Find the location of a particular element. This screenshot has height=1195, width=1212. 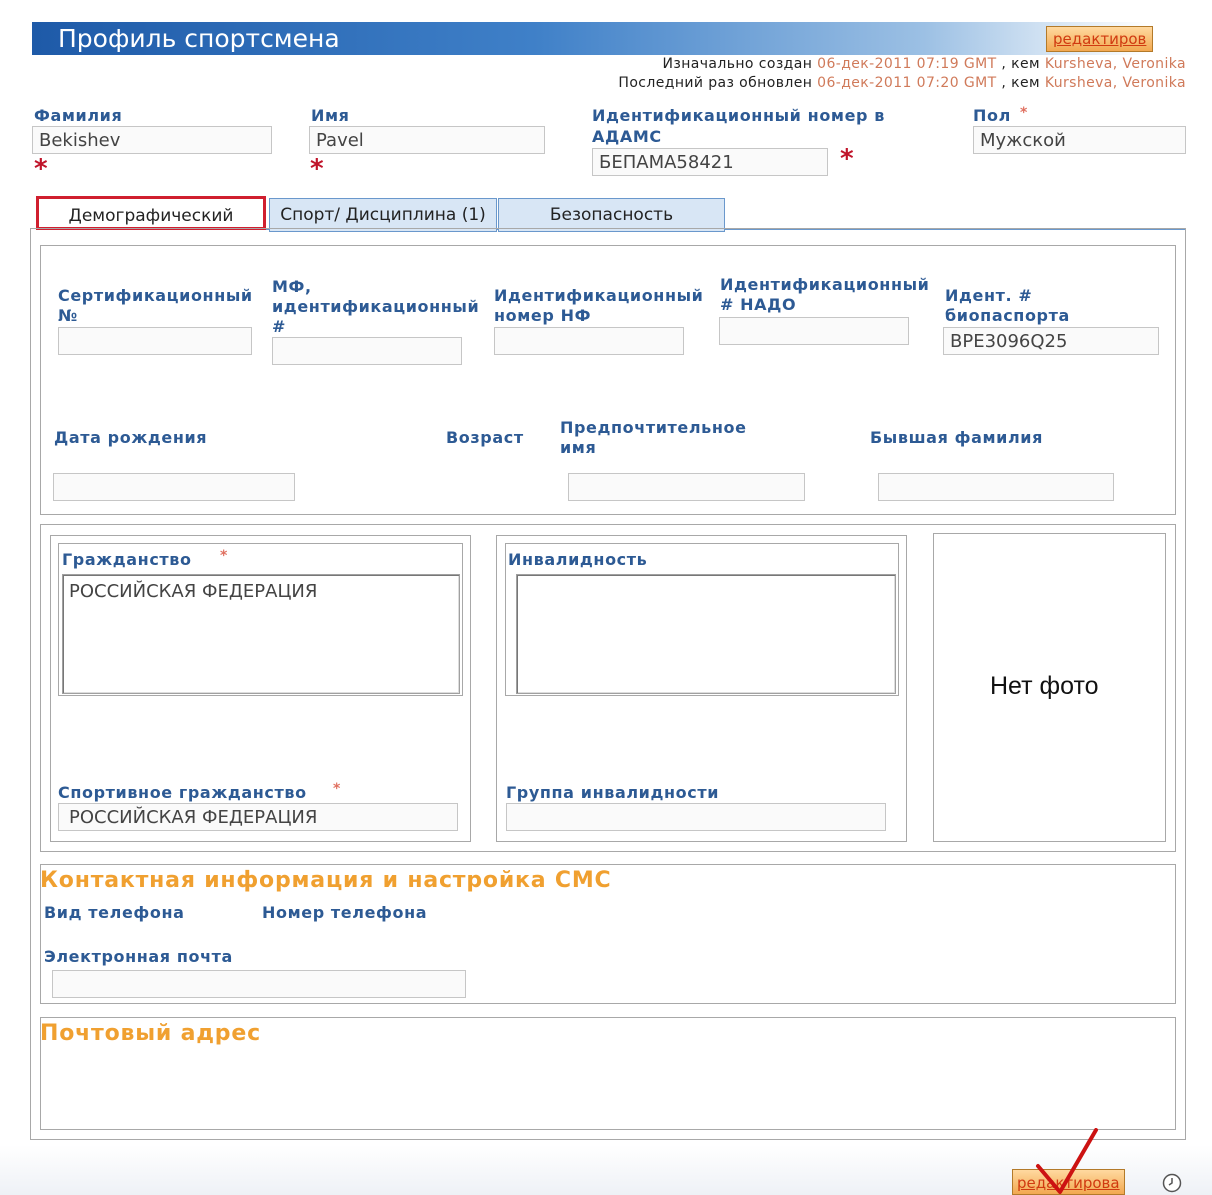

created-date: 06-дек-2011 07:19 GMT is located at coordinates (907, 64).